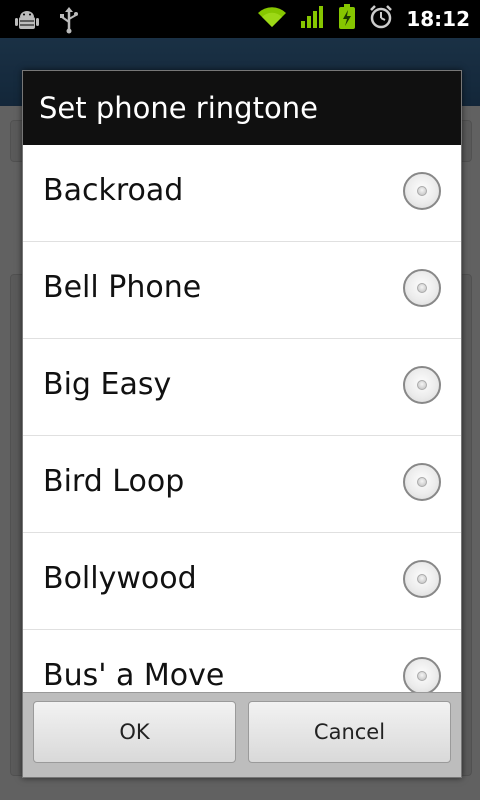 Image resolution: width=480 pixels, height=800 pixels. What do you see at coordinates (363, 19) in the screenshot?
I see `status-bar-right: 18:12` at bounding box center [363, 19].